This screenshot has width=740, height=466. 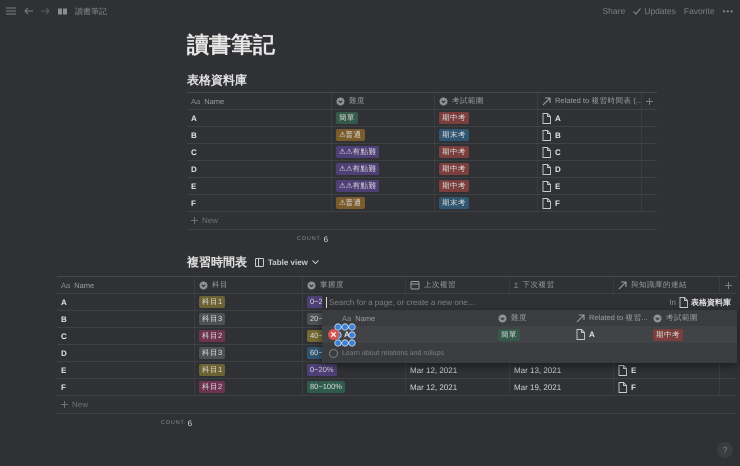 I want to click on calendar-icon, so click(x=415, y=285).